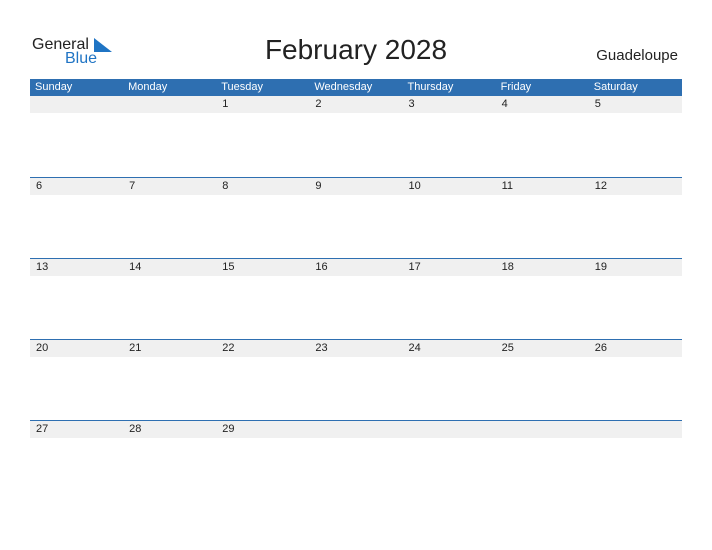 The image size is (712, 550). What do you see at coordinates (597, 104) in the screenshot?
I see `day-cell: 5` at bounding box center [597, 104].